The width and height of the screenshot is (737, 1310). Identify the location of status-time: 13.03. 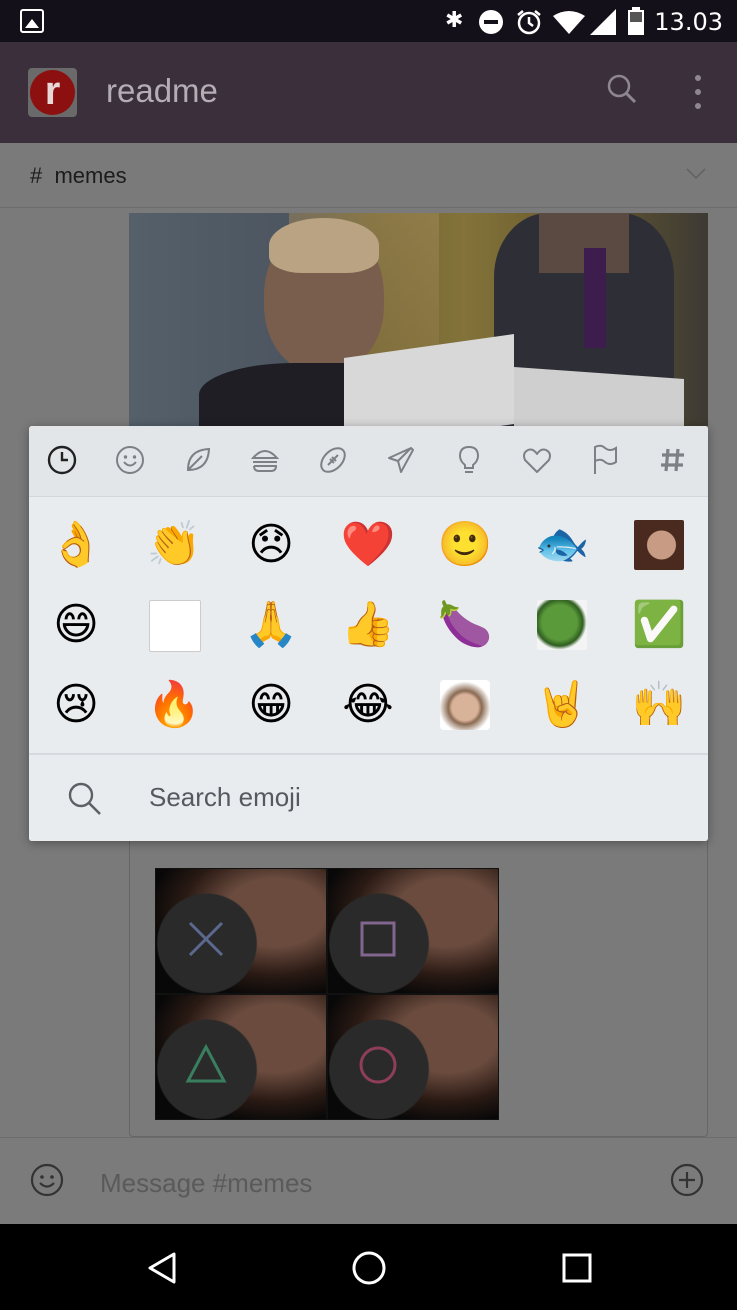
(688, 22).